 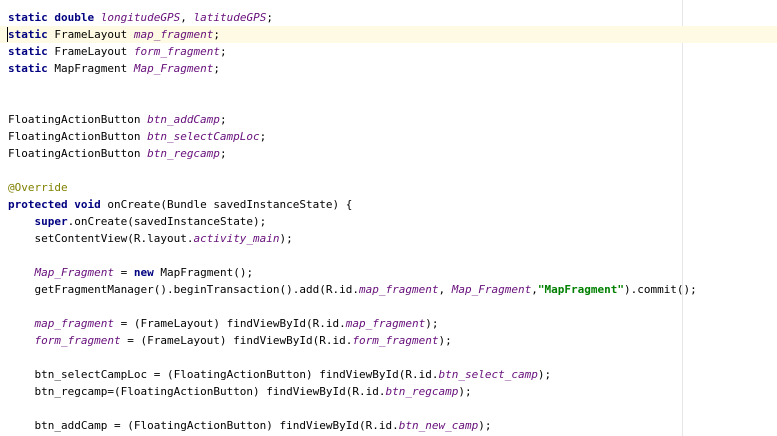 I want to click on code-text: ).commit();, so click(x=660, y=289).